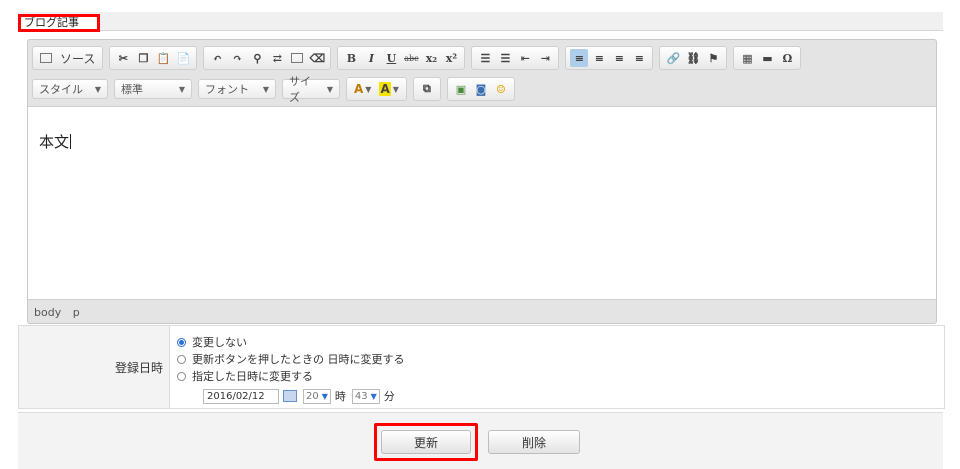  I want to click on align-justify-icon: ≡, so click(639, 58).